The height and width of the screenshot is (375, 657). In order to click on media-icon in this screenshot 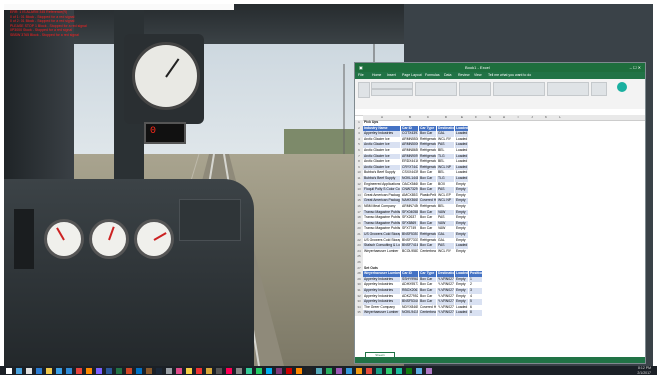, I will do `click(199, 370)`.